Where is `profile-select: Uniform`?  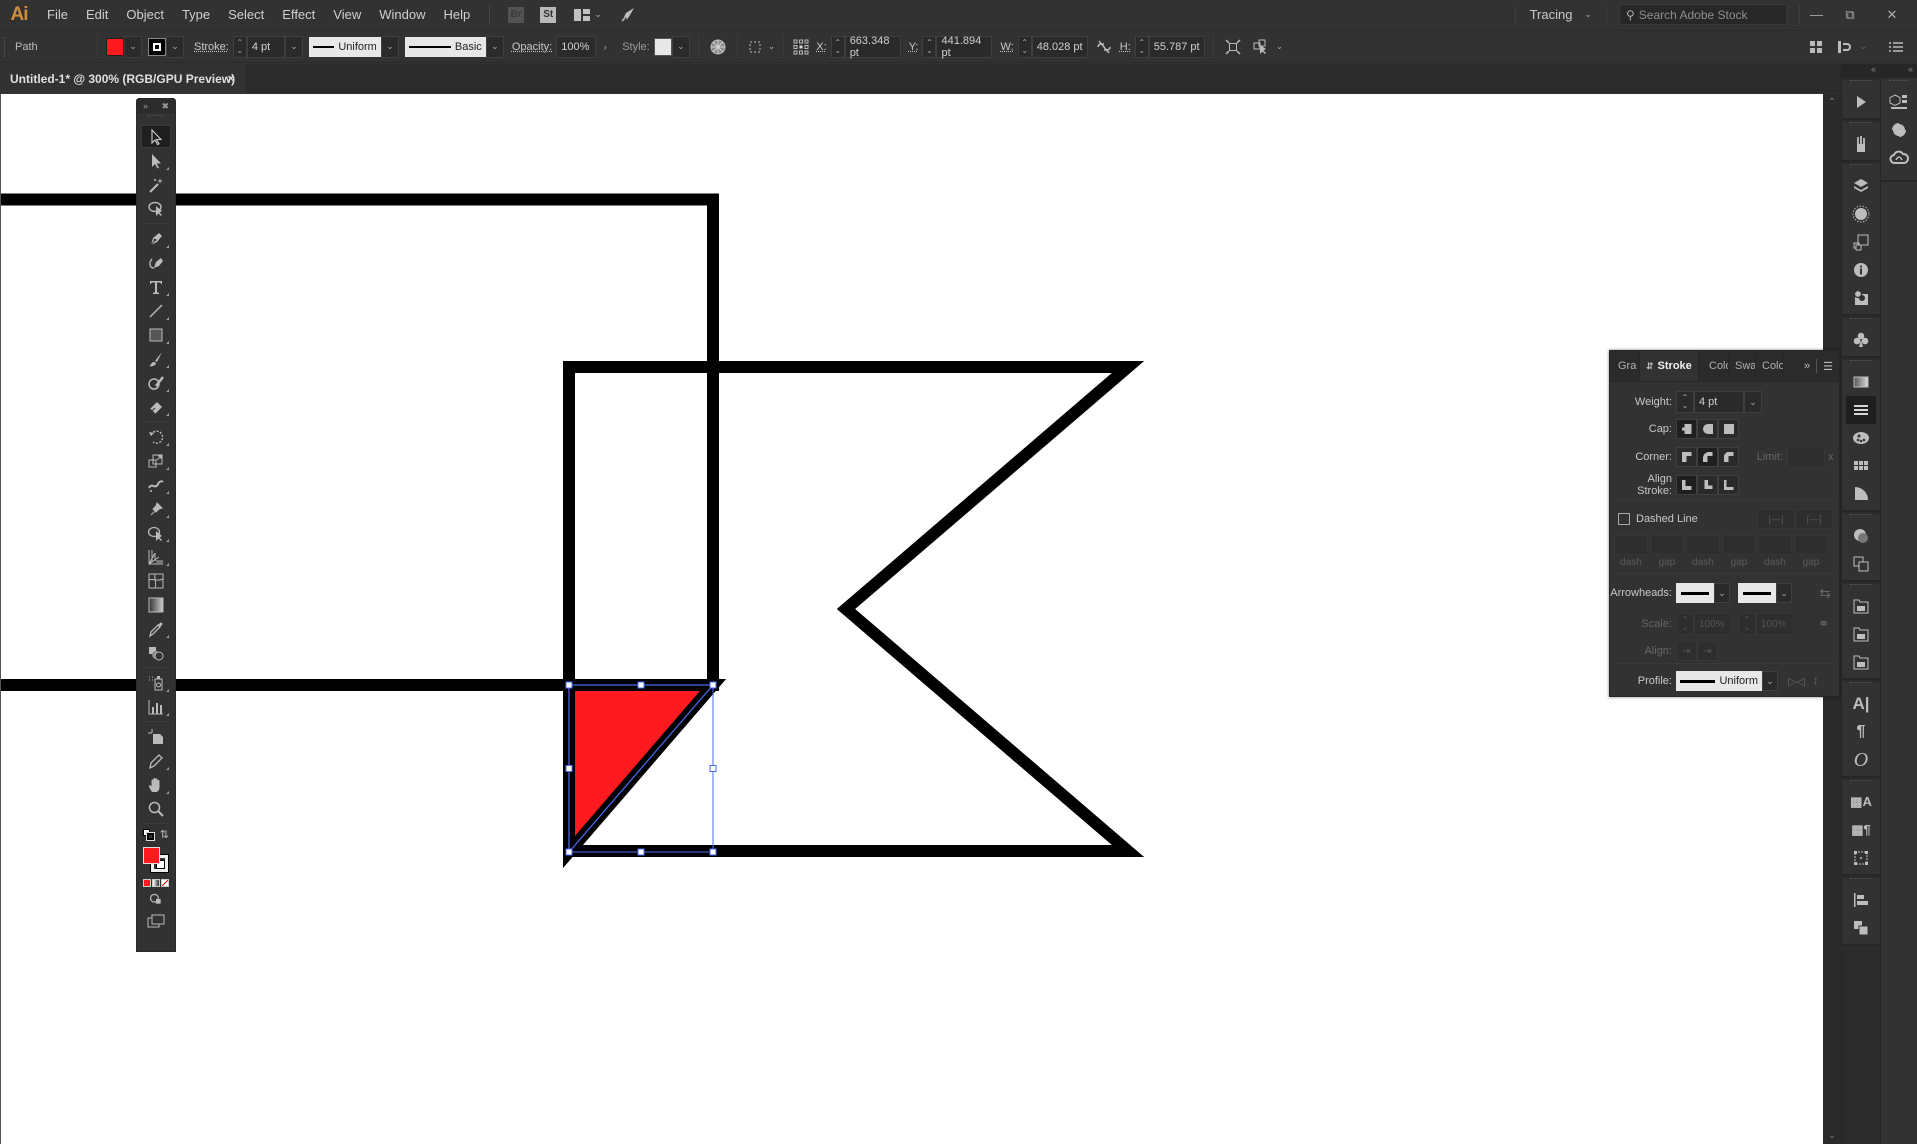 profile-select: Uniform is located at coordinates (1719, 681).